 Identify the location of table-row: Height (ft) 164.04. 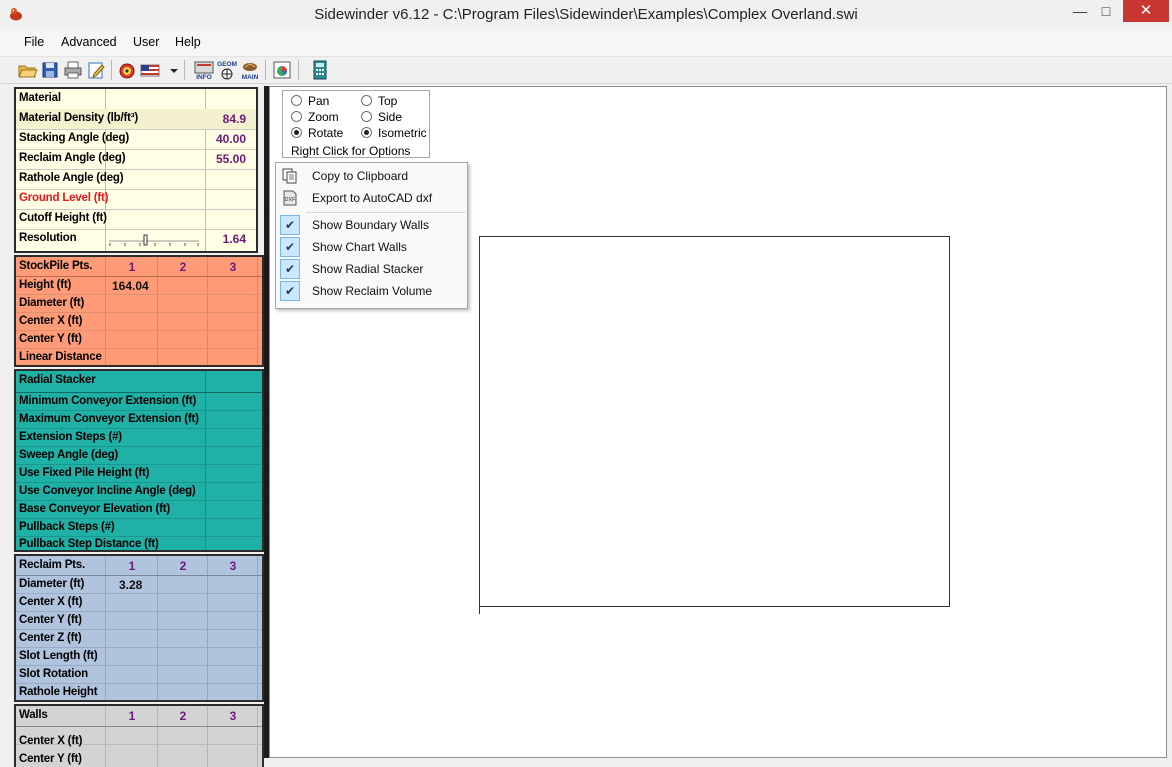
(139, 285).